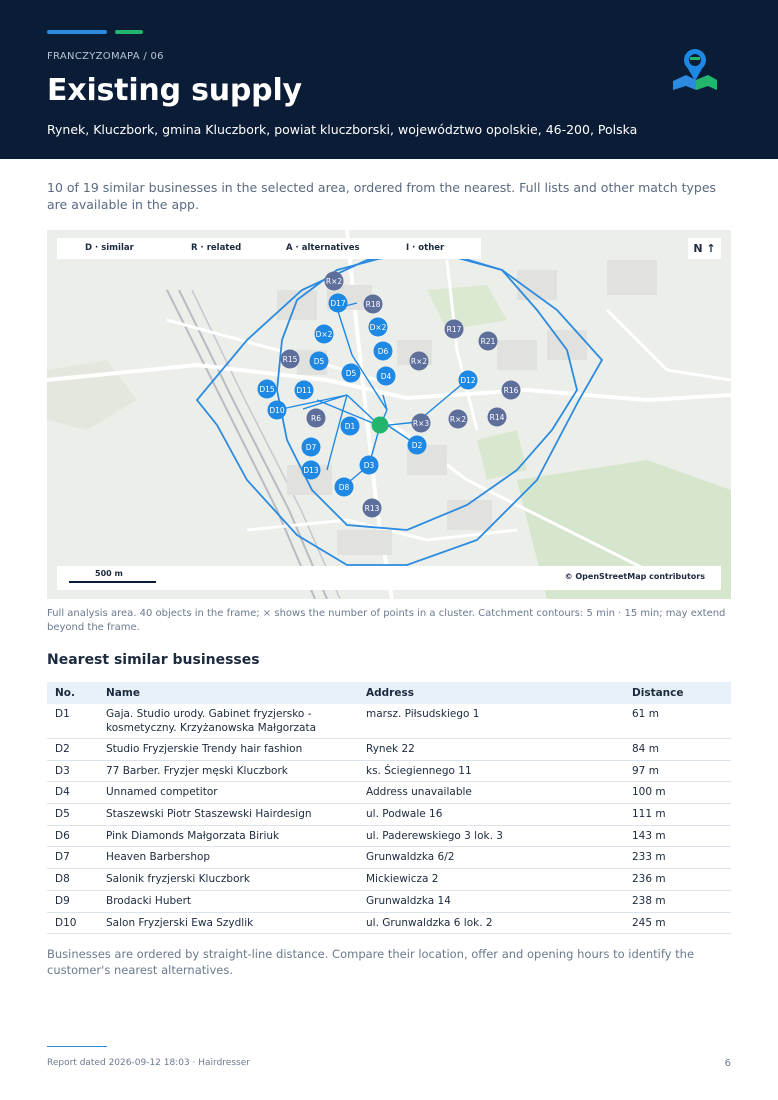 The height and width of the screenshot is (1100, 778). I want to click on svg-text: R21, so click(488, 341).